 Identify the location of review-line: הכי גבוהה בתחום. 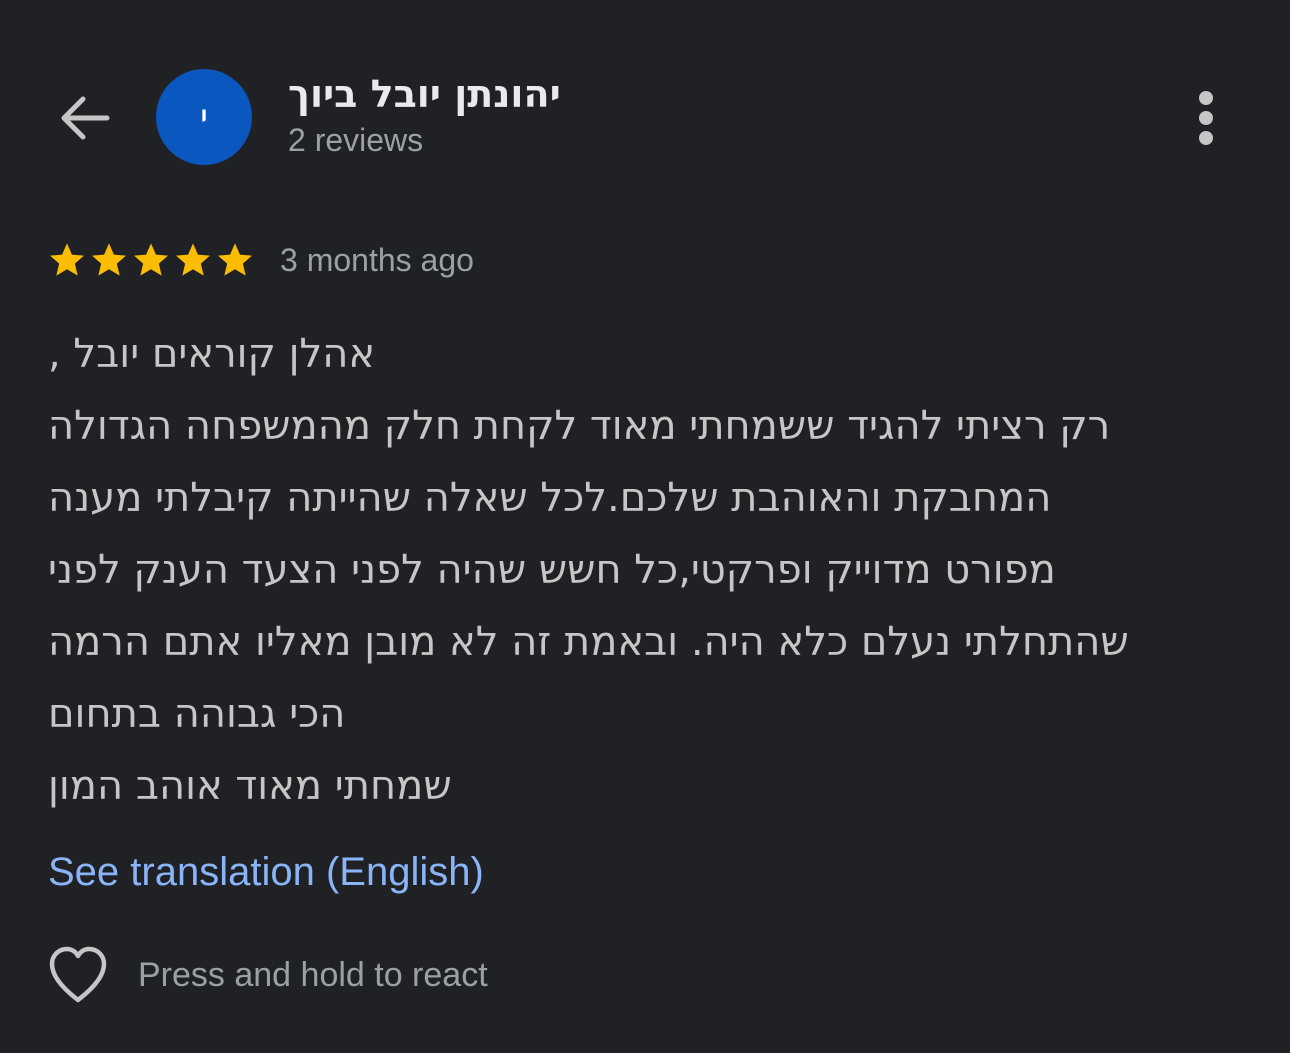
(197, 714).